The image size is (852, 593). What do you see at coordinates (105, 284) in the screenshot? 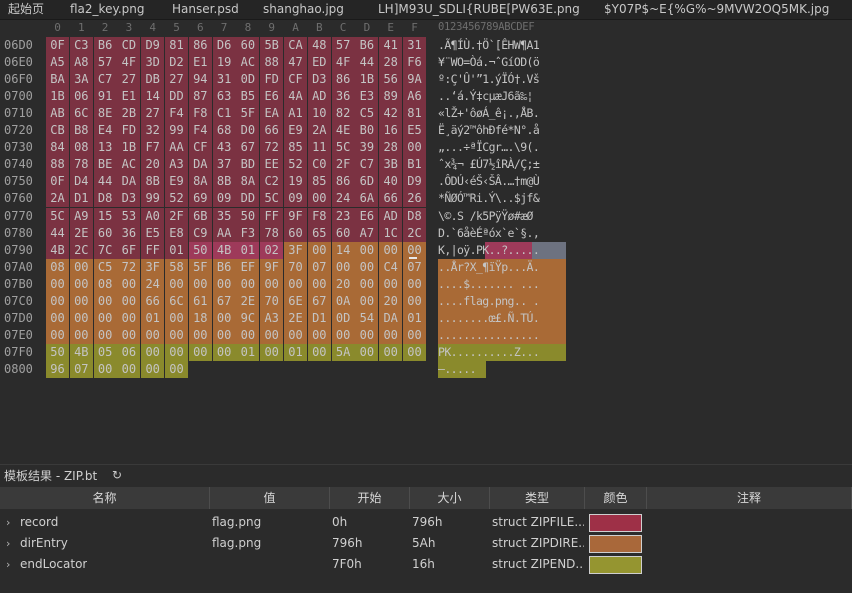
I see `hex-byte: 08` at bounding box center [105, 284].